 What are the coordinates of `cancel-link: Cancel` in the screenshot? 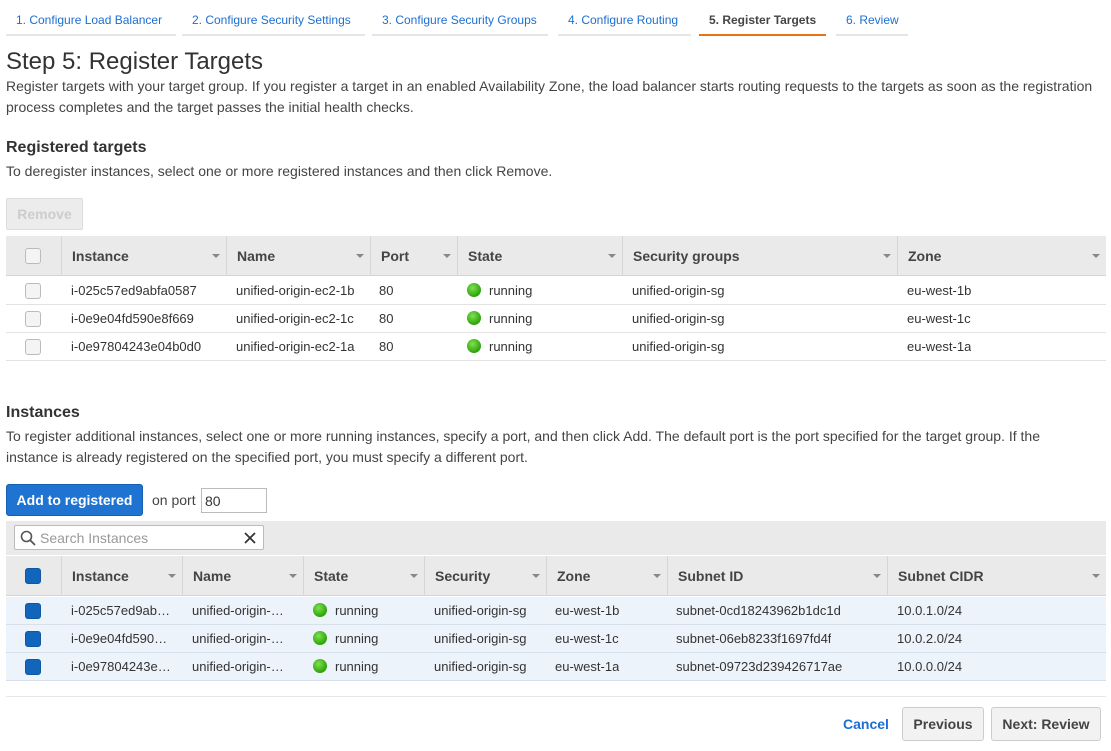 It's located at (866, 724).